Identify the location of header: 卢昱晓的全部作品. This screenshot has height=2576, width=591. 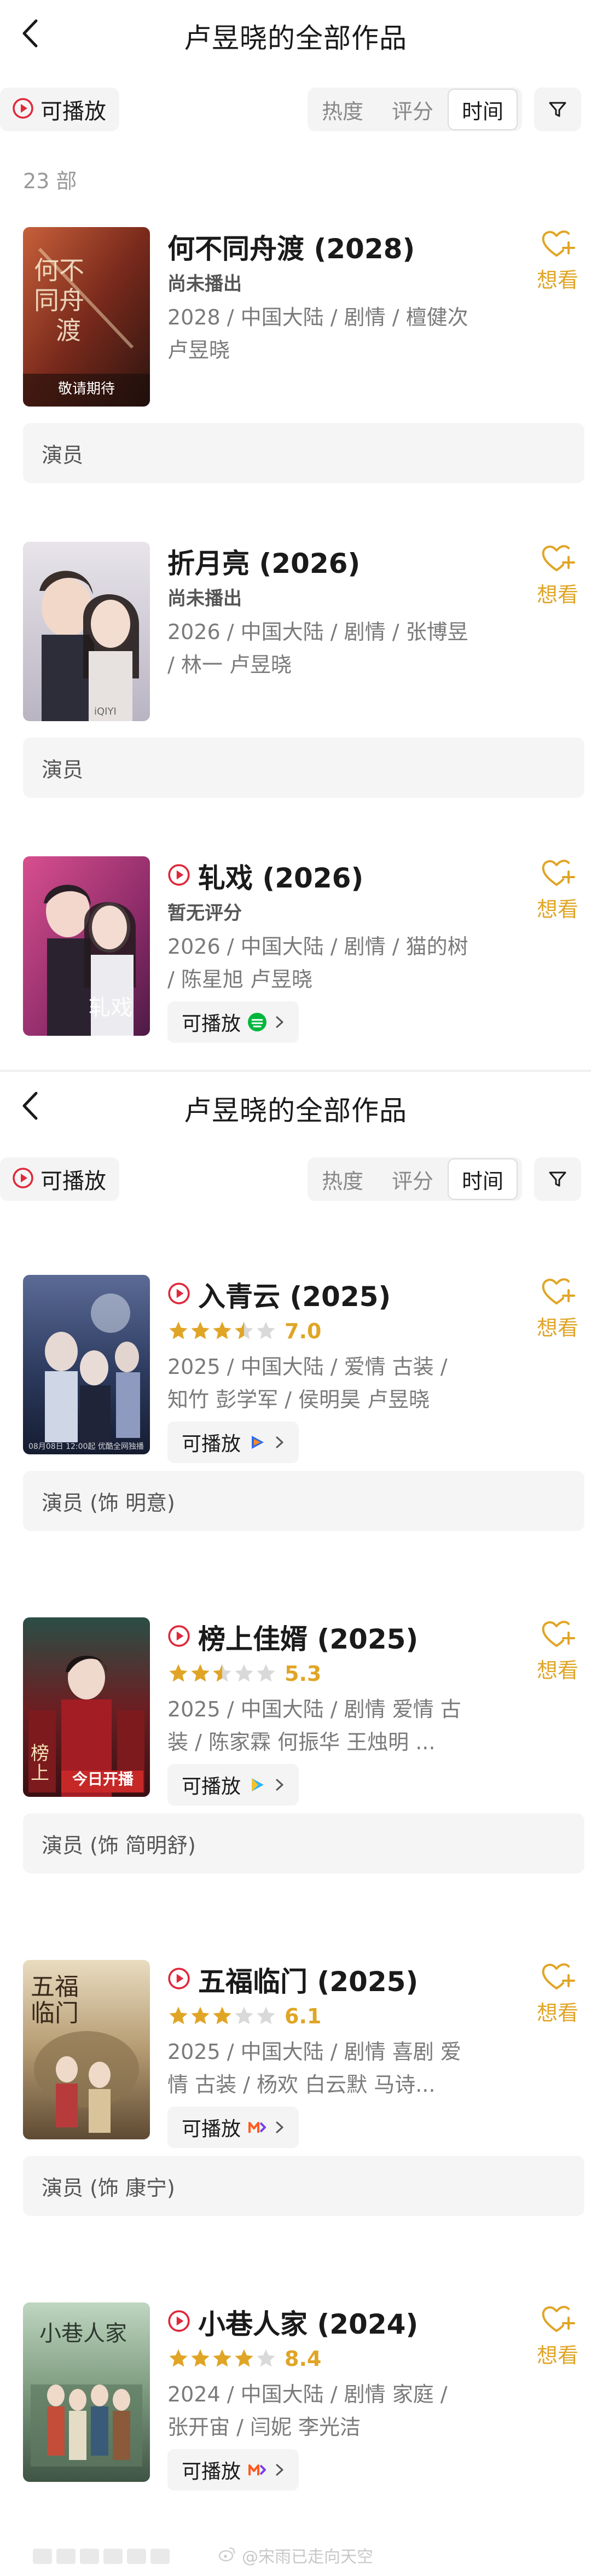
(296, 35).